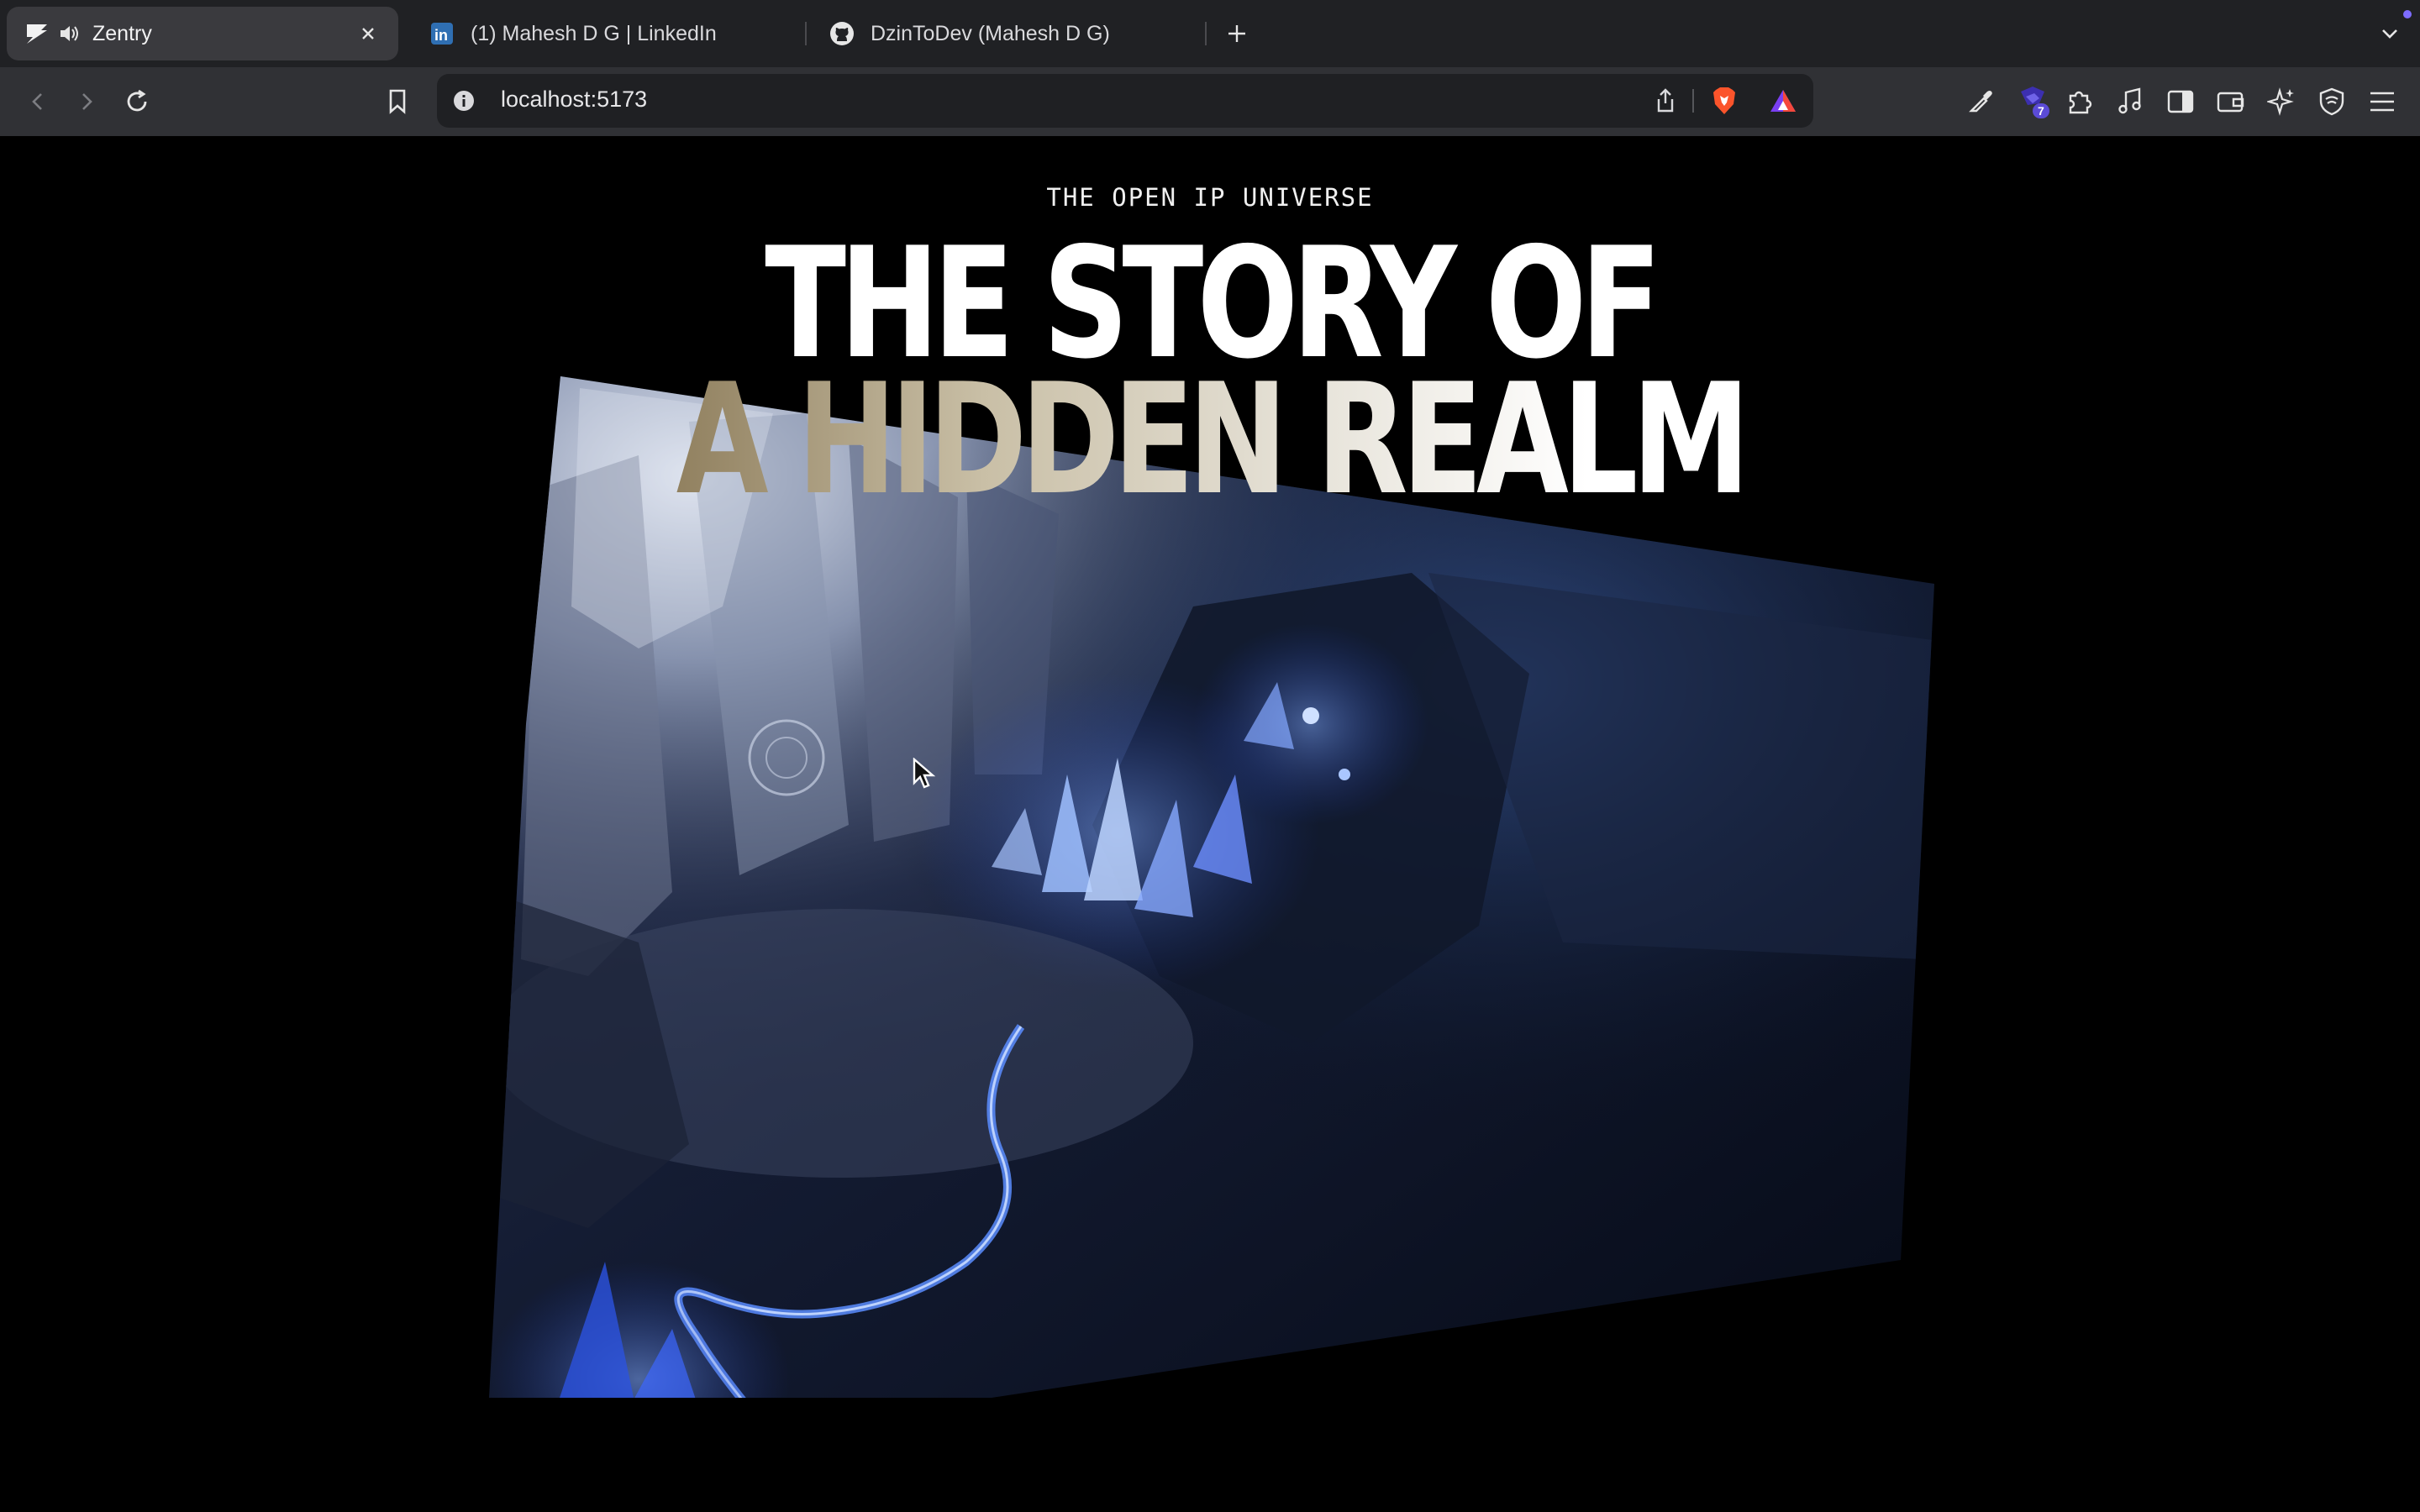 The width and height of the screenshot is (2420, 1512). What do you see at coordinates (1125, 101) in the screenshot?
I see `address-bar: localhost:5173` at bounding box center [1125, 101].